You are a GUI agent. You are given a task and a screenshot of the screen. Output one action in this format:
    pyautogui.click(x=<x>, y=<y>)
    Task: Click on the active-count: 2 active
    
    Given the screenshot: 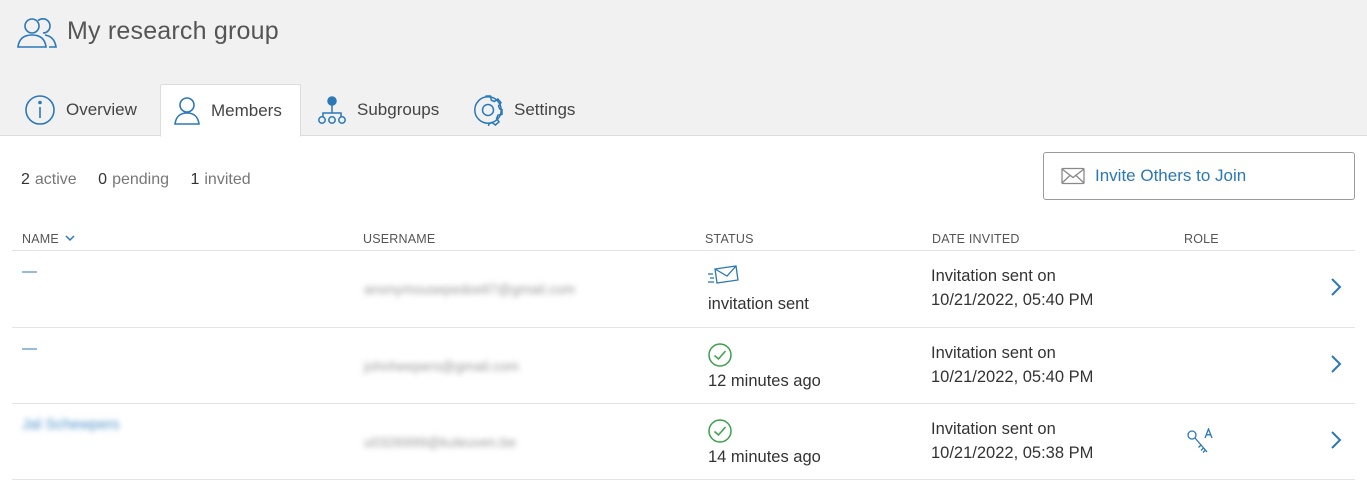 What is the action you would take?
    pyautogui.click(x=49, y=179)
    